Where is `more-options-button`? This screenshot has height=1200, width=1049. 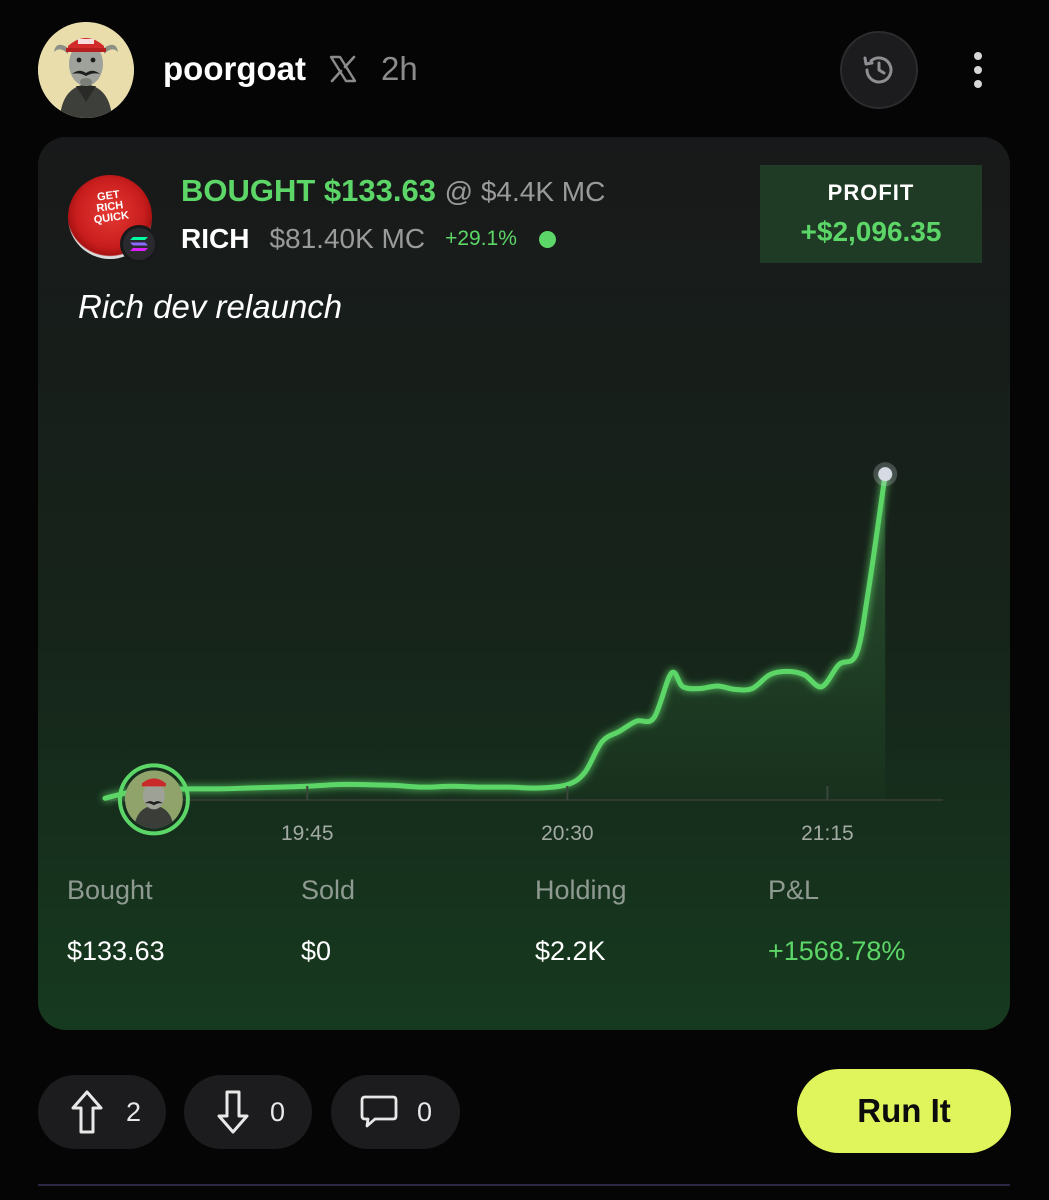 more-options-button is located at coordinates (978, 70).